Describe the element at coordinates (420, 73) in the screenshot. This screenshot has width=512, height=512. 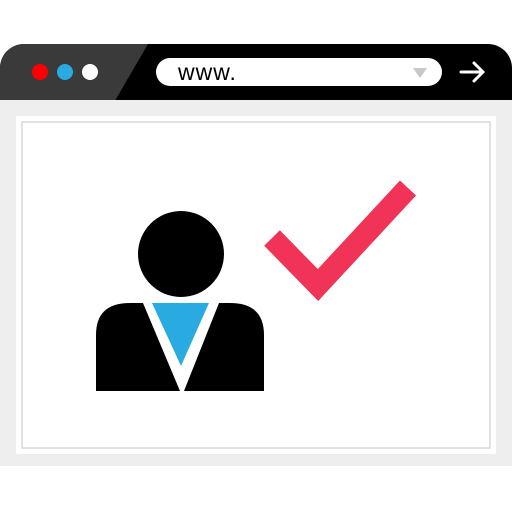
I see `triangle-down-icon` at that location.